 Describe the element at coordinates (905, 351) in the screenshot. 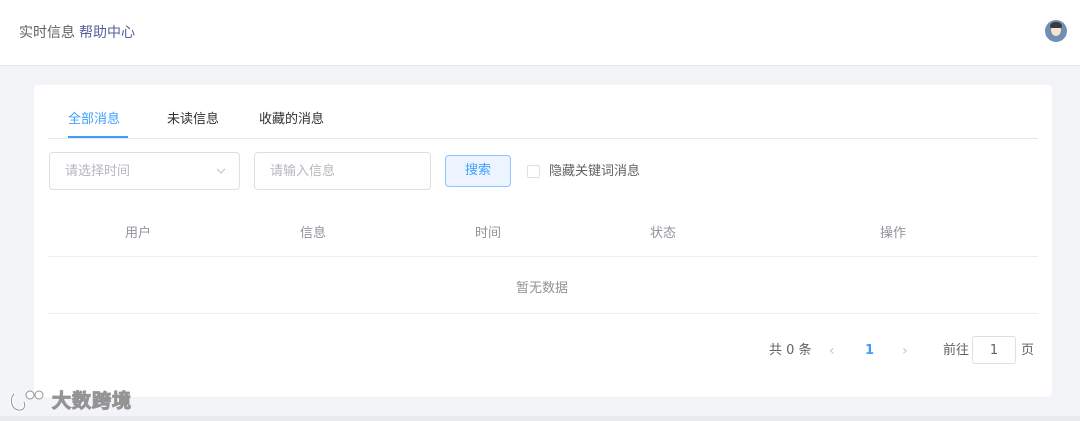

I see `chevron-right-icon: ›` at that location.